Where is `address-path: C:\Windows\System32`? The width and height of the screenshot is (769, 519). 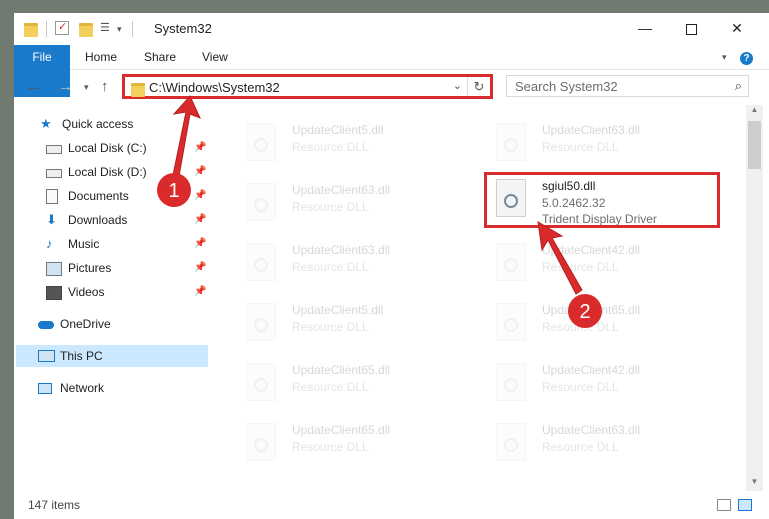 address-path: C:\Windows\System32 is located at coordinates (214, 87).